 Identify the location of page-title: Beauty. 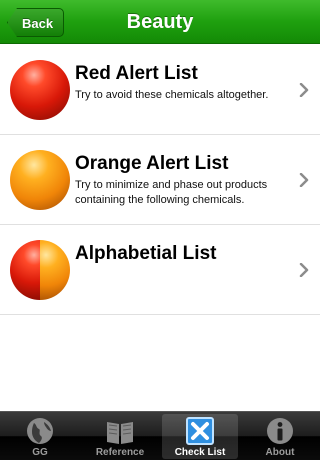
(160, 22).